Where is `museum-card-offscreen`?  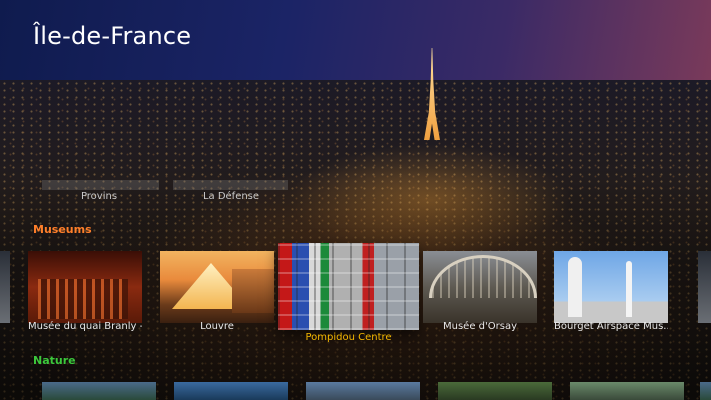
museum-card-offscreen is located at coordinates (5, 287).